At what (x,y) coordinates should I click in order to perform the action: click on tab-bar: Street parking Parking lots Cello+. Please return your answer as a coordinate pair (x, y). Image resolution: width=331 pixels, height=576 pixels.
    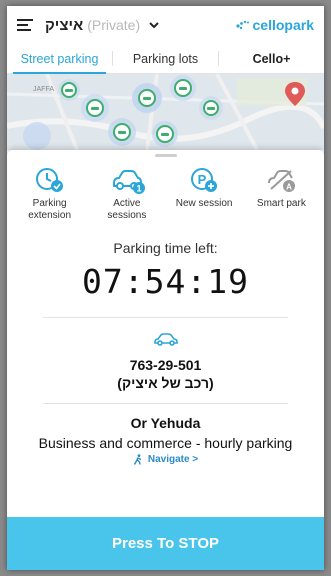
    Looking at the image, I should click on (165, 59).